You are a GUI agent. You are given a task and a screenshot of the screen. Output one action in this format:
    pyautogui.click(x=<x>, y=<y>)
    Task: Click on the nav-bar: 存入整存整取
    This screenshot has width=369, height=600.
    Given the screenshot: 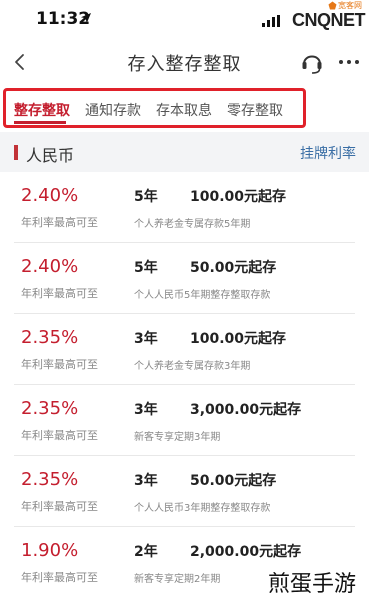 What is the action you would take?
    pyautogui.click(x=184, y=63)
    